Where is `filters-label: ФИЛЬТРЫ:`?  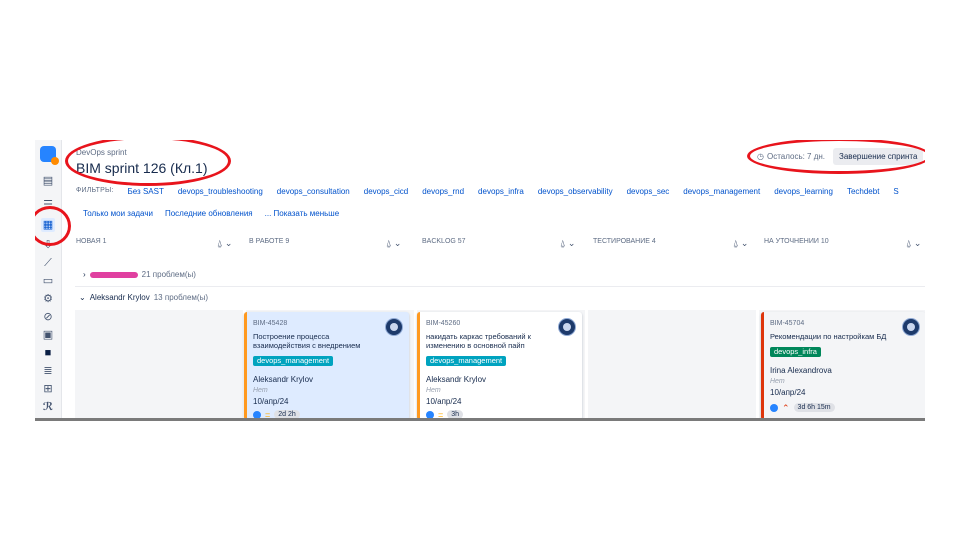 filters-label: ФИЛЬТРЫ: is located at coordinates (95, 190).